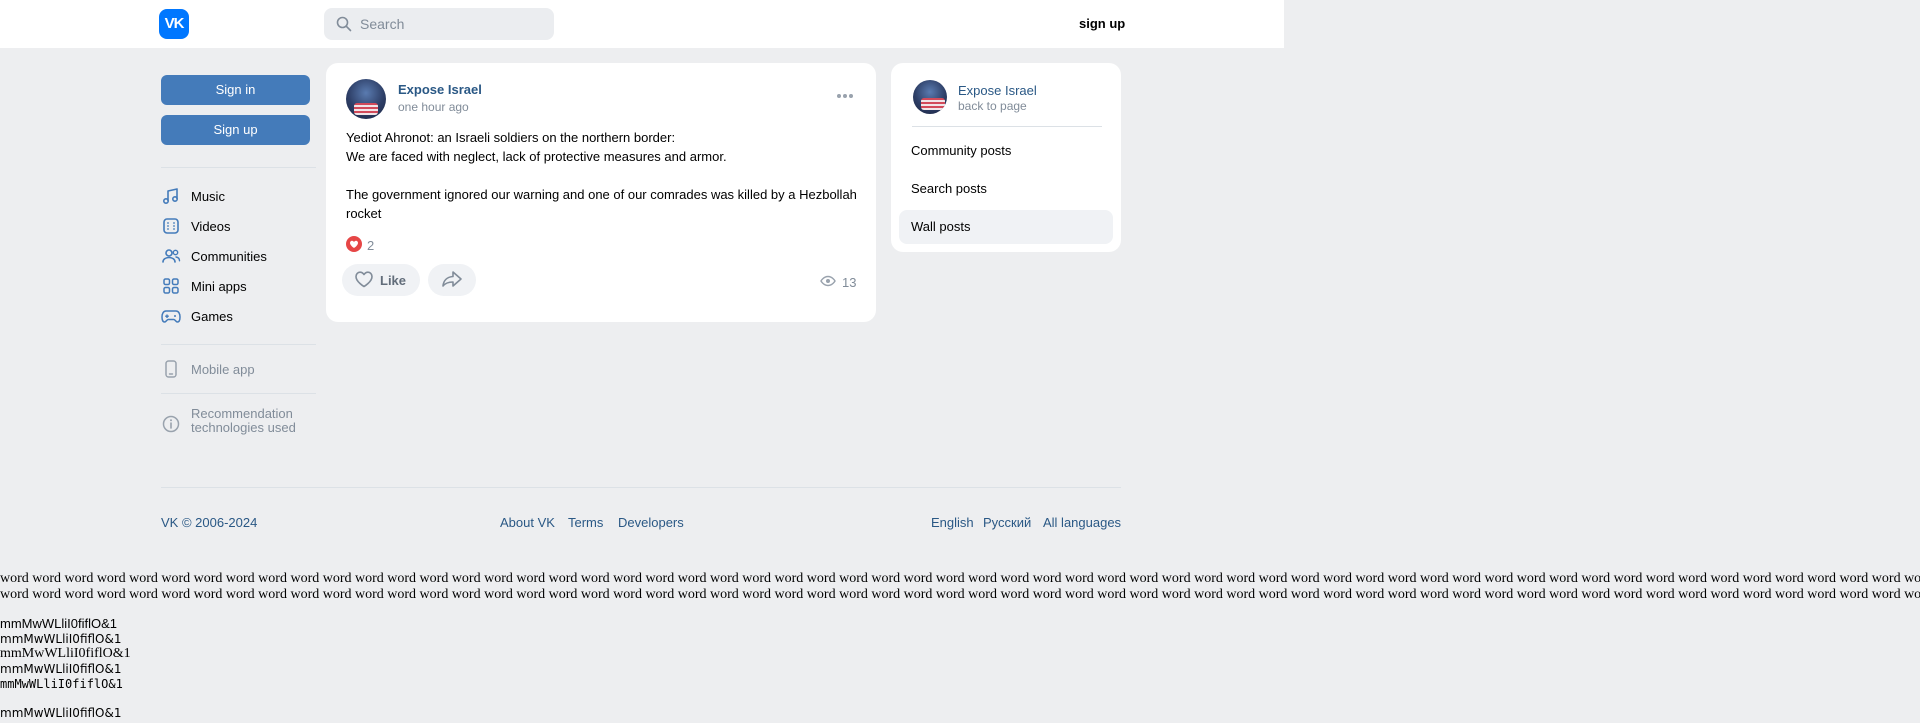 This screenshot has width=1920, height=723. Describe the element at coordinates (229, 256) in the screenshot. I see `sidebar-item-label: Communities` at that location.